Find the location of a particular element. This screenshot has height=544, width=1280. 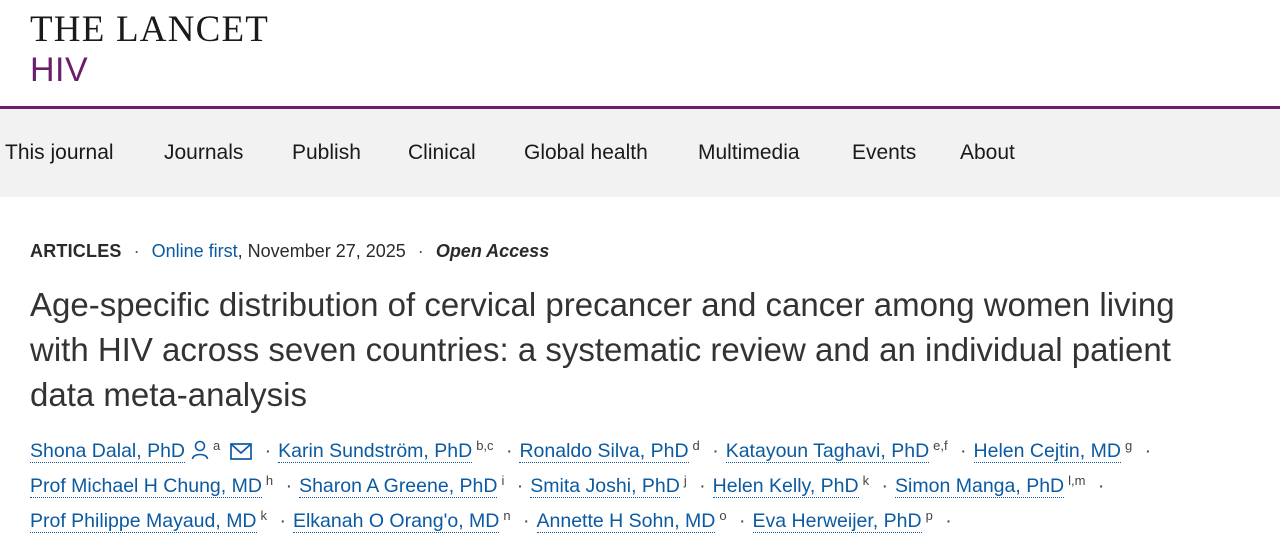

author-affiliation: b,c is located at coordinates (485, 445).